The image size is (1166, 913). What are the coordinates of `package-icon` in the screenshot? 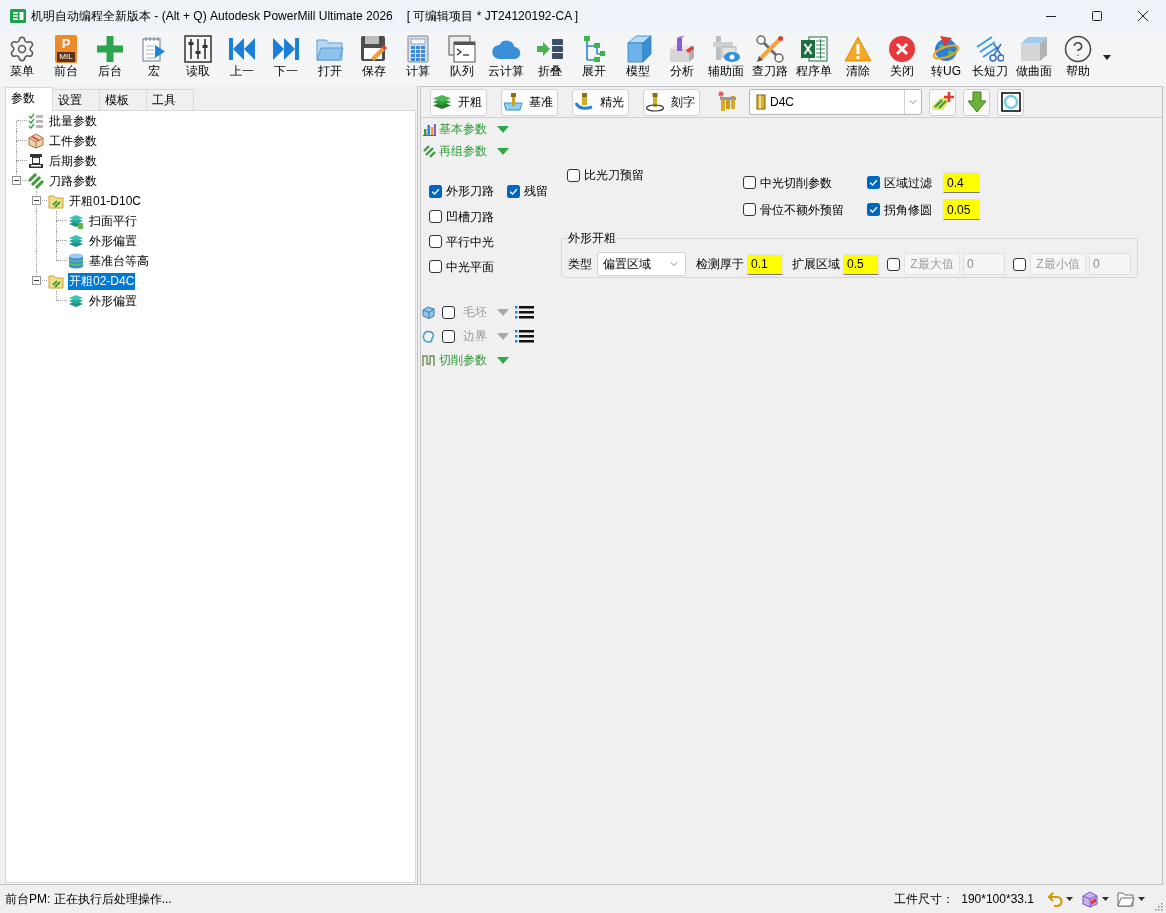 It's located at (36, 141).